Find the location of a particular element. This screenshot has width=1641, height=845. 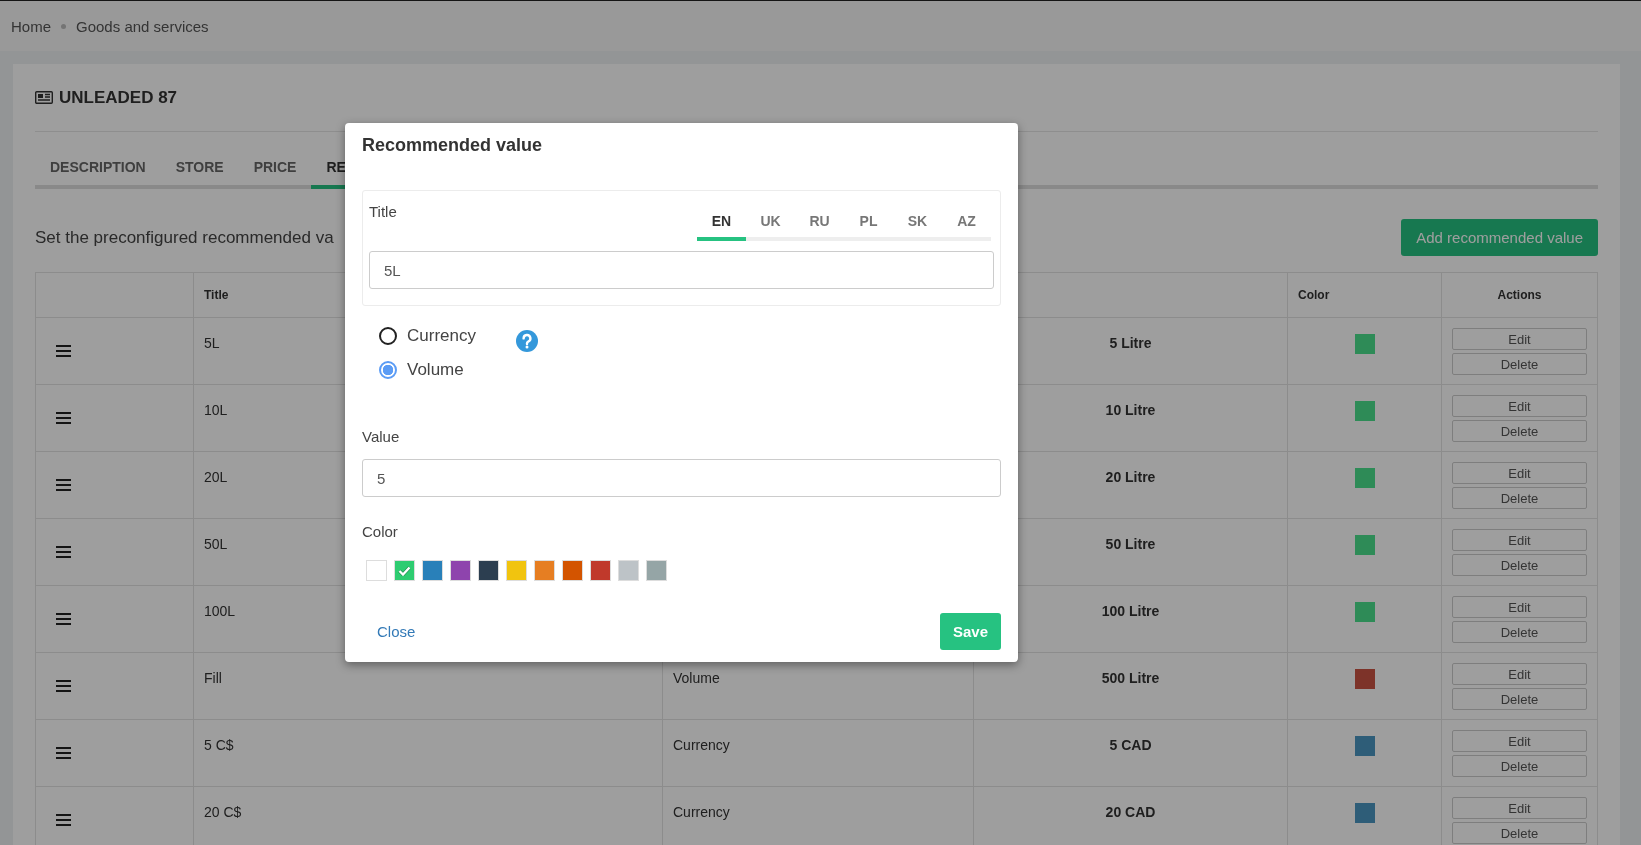

newspaper-icon is located at coordinates (44, 97).